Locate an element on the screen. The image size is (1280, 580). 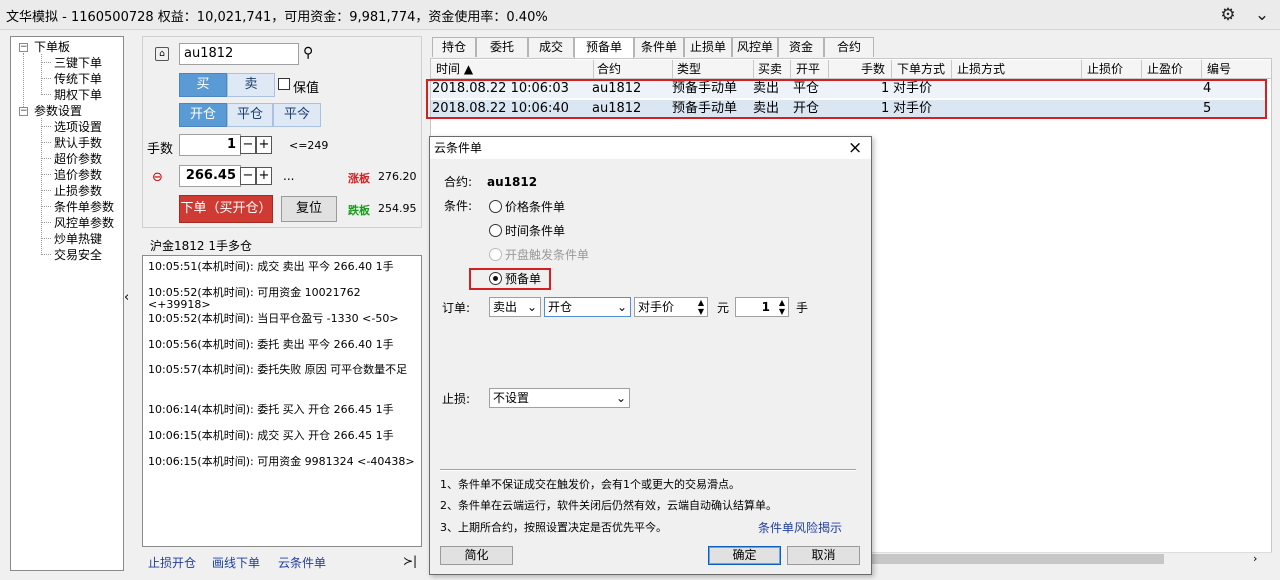
qty-value: 1 is located at coordinates (765, 307).